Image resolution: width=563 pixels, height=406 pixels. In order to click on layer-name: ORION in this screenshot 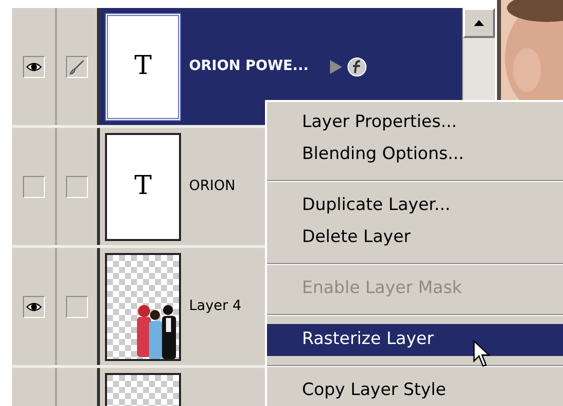, I will do `click(212, 186)`.